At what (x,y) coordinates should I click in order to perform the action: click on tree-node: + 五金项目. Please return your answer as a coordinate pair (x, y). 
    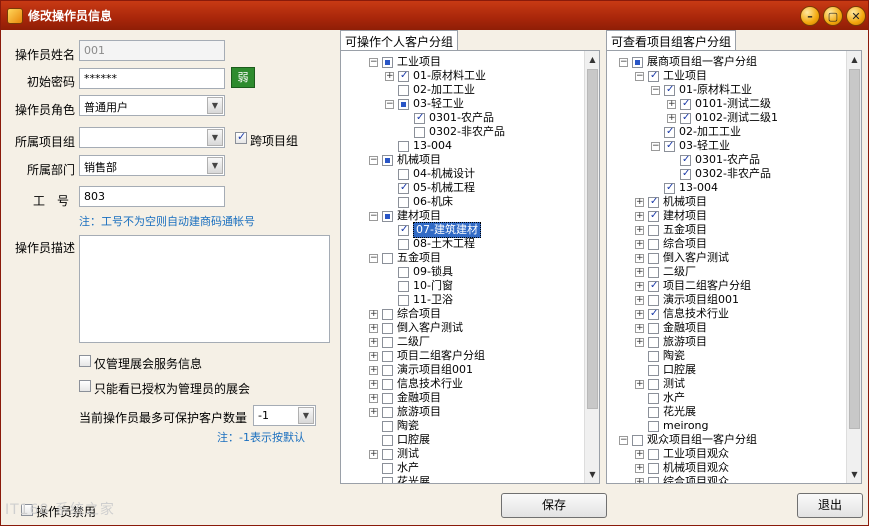
    Looking at the image, I should click on (671, 230).